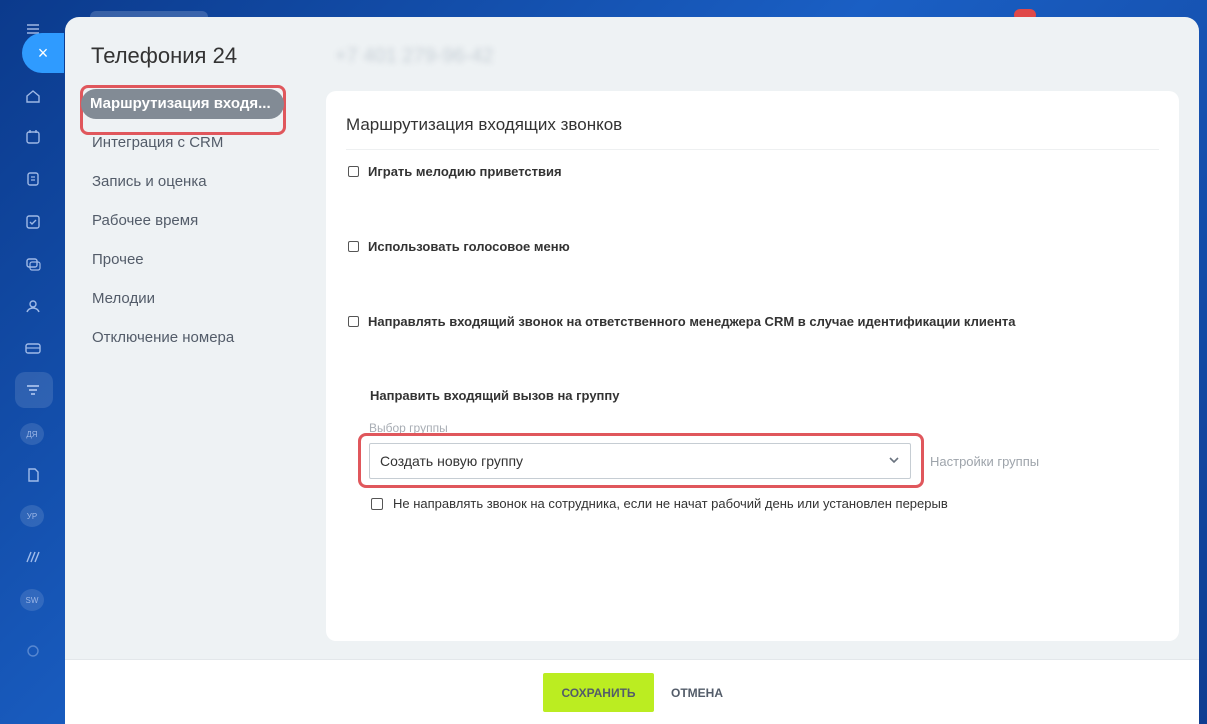 This screenshot has width=1207, height=724. What do you see at coordinates (186, 337) in the screenshot?
I see `nav-item-disable-number: Отключение номера` at bounding box center [186, 337].